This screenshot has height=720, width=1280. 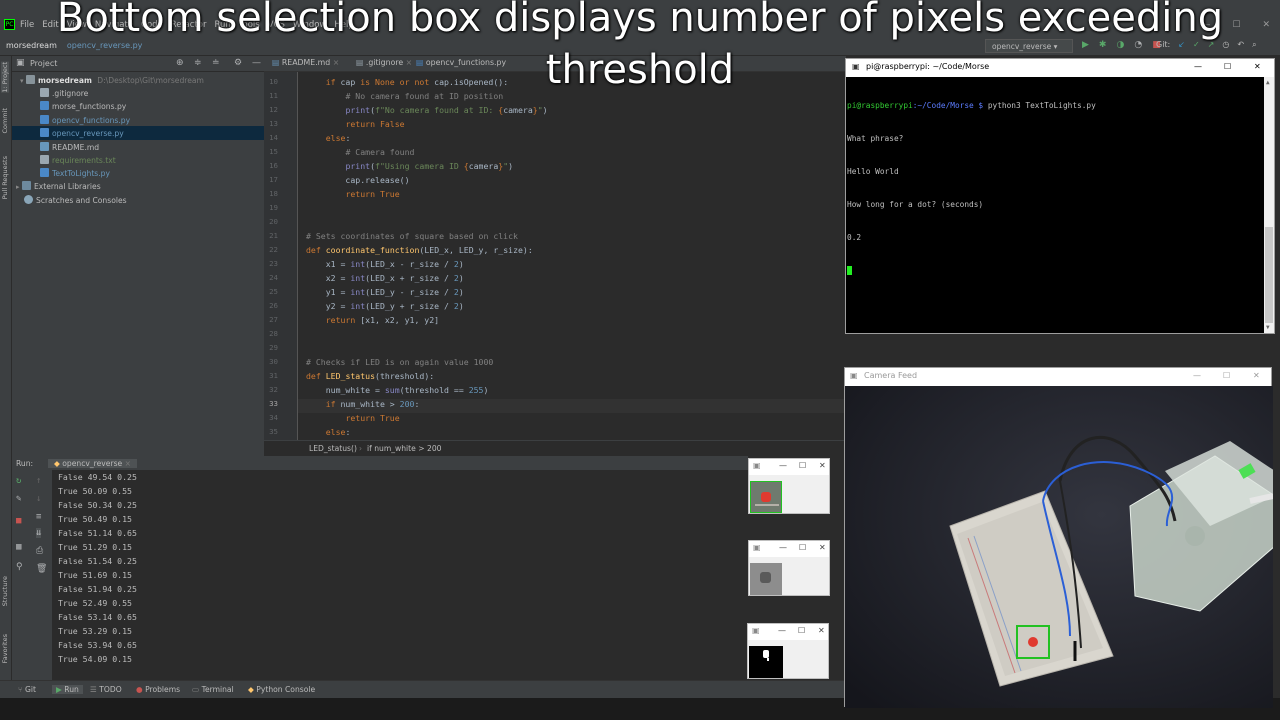 What do you see at coordinates (97, 589) in the screenshot?
I see `run-output-line: False 51.94 0.25` at bounding box center [97, 589].